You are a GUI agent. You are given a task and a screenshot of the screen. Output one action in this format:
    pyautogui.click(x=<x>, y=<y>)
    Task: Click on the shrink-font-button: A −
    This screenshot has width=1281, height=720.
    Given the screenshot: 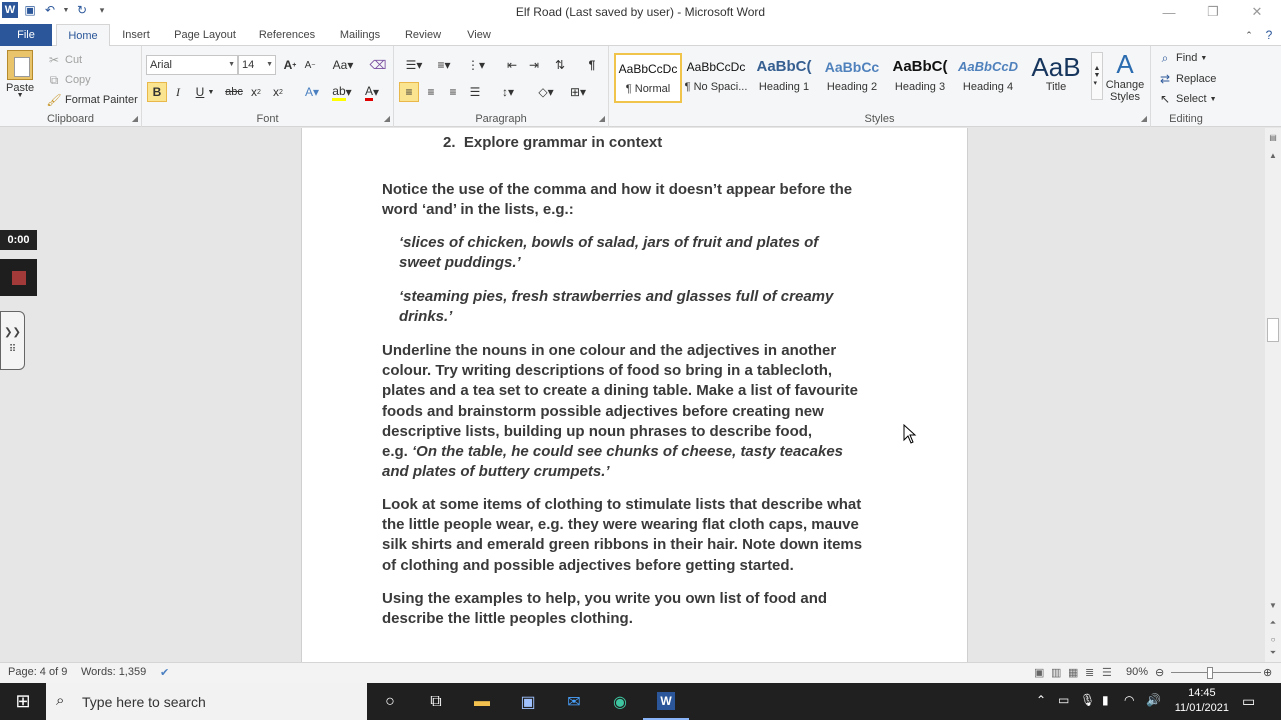 What is the action you would take?
    pyautogui.click(x=310, y=65)
    